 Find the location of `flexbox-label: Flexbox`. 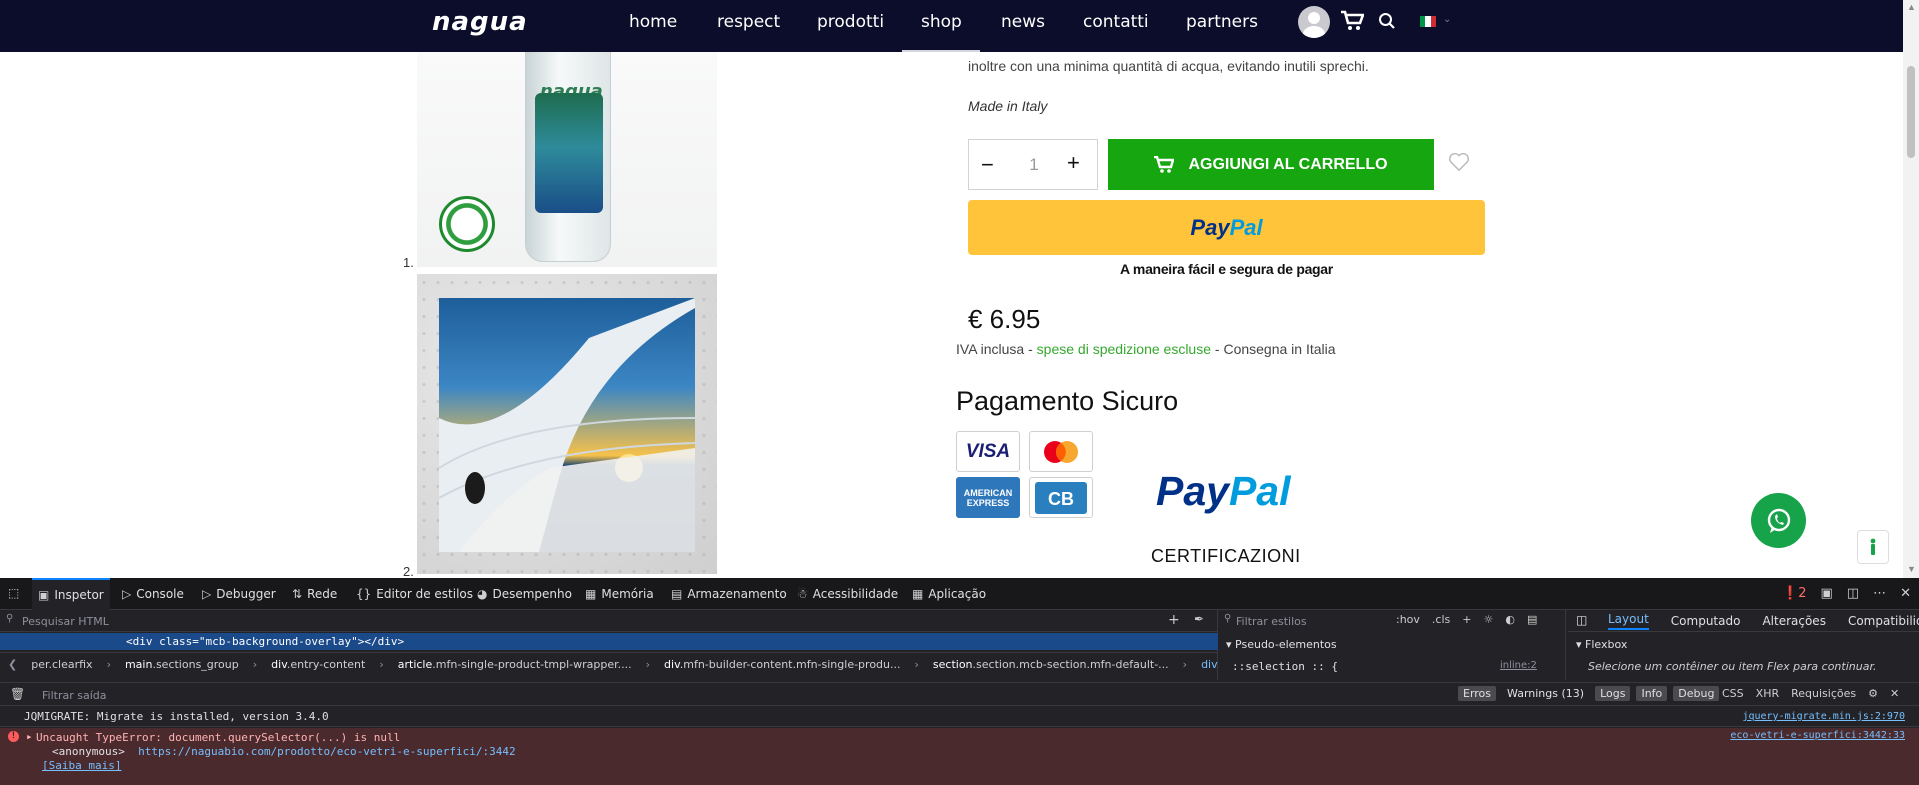

flexbox-label: Flexbox is located at coordinates (1606, 644).